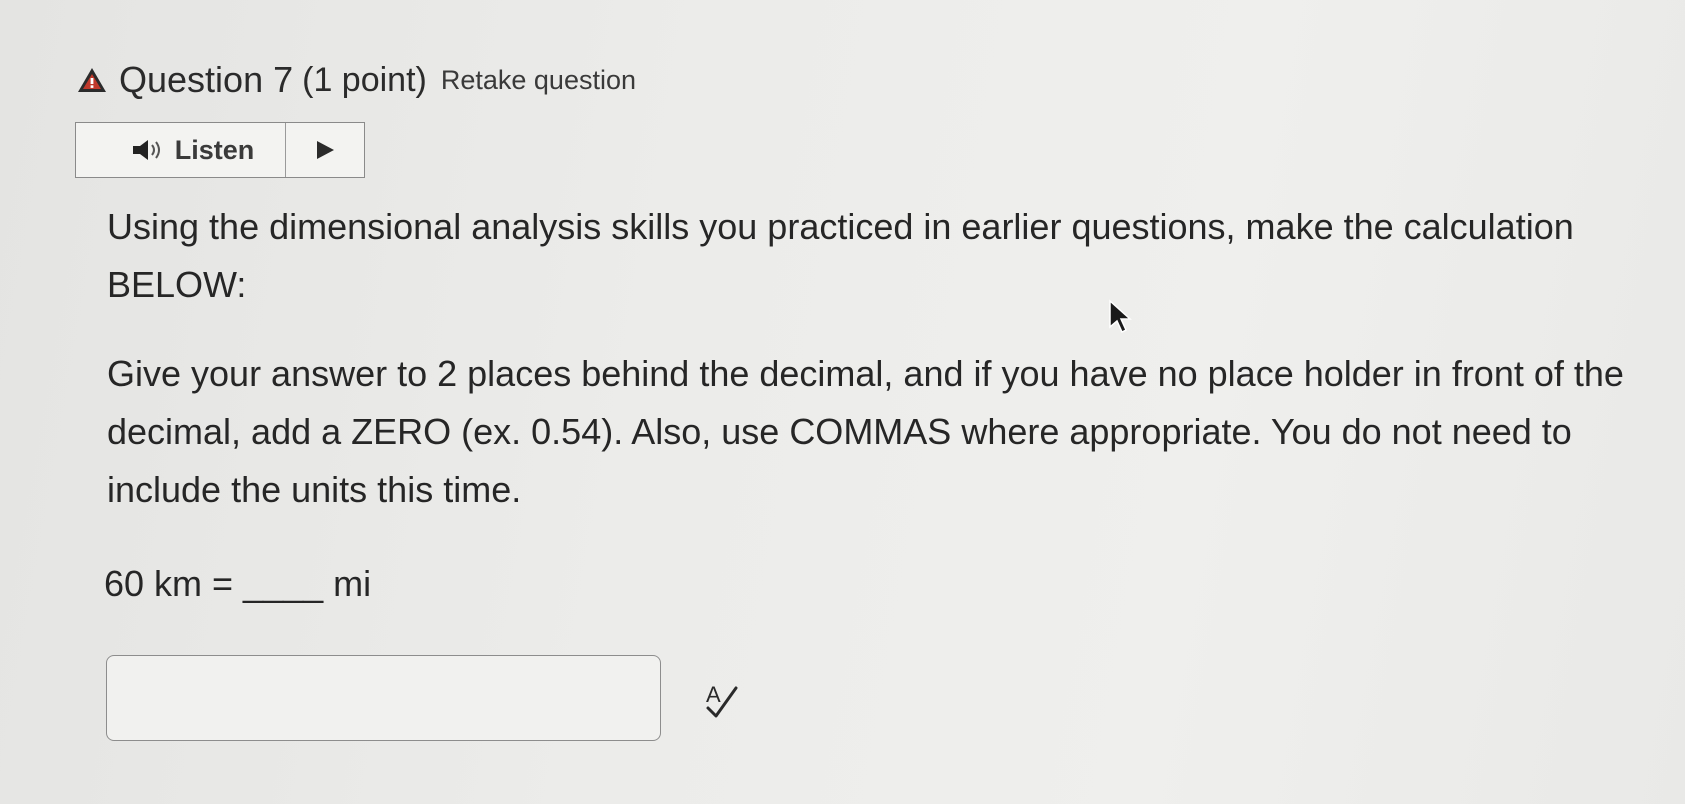  I want to click on warning-triangle-icon, so click(92, 80).